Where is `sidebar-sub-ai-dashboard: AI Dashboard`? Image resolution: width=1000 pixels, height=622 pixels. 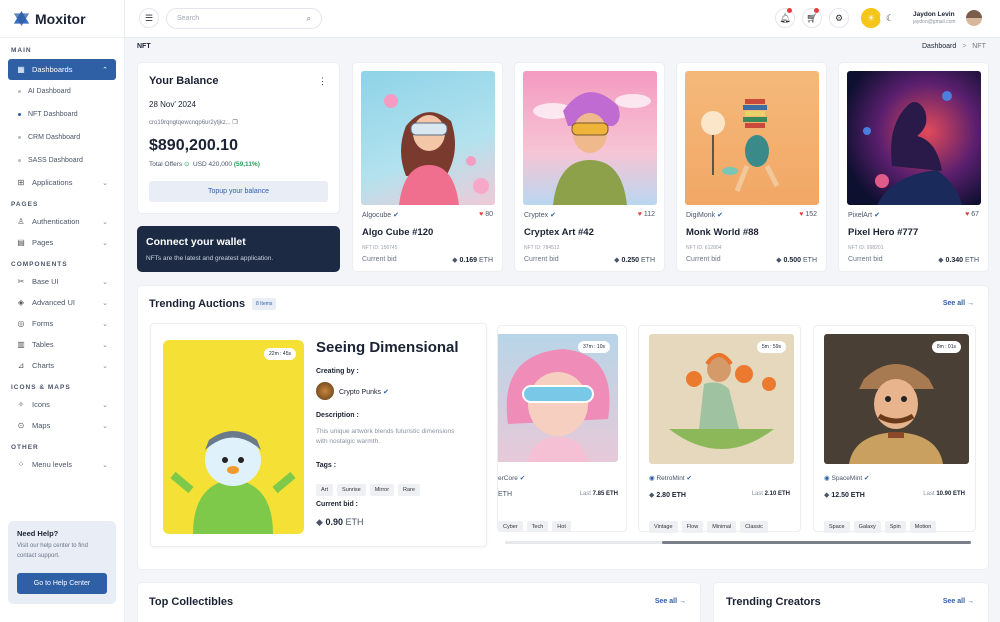 sidebar-sub-ai-dashboard: AI Dashboard is located at coordinates (62, 91).